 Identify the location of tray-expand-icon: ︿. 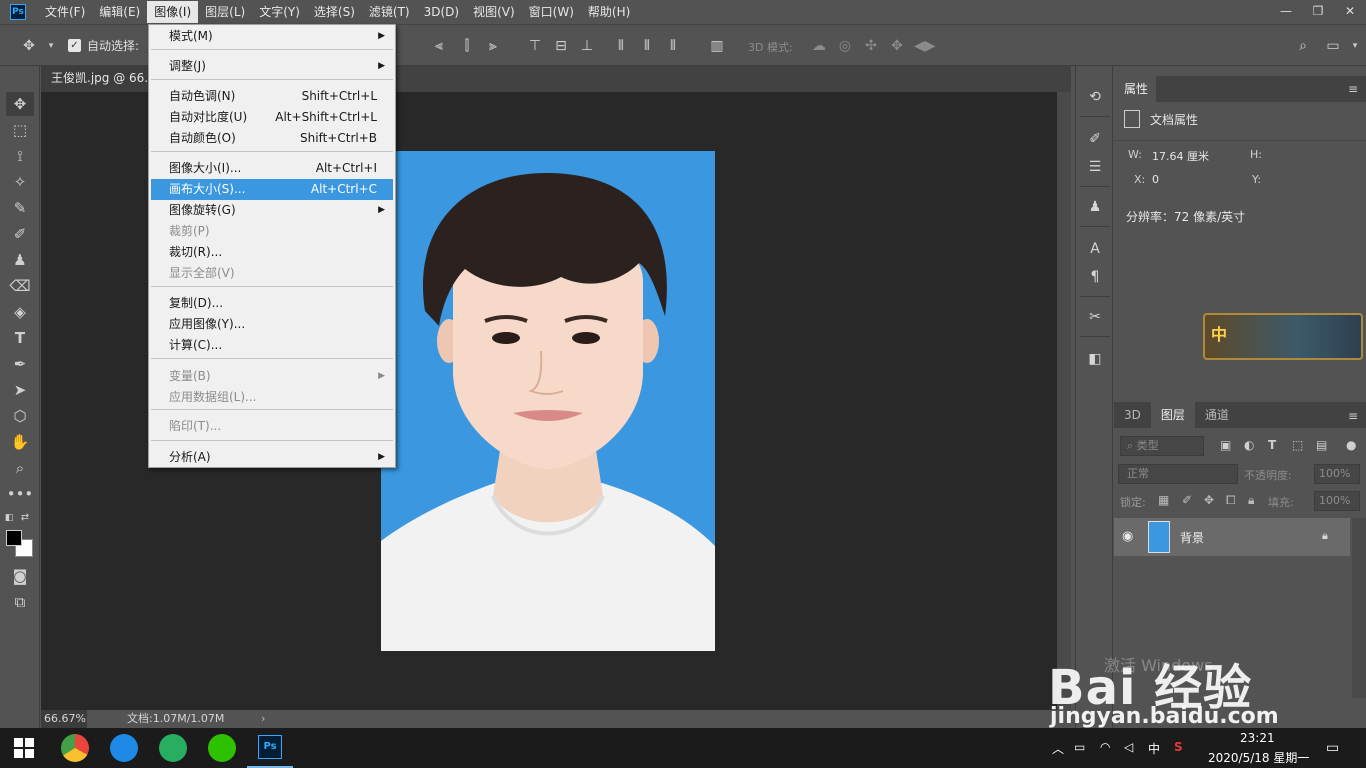
(1058, 748).